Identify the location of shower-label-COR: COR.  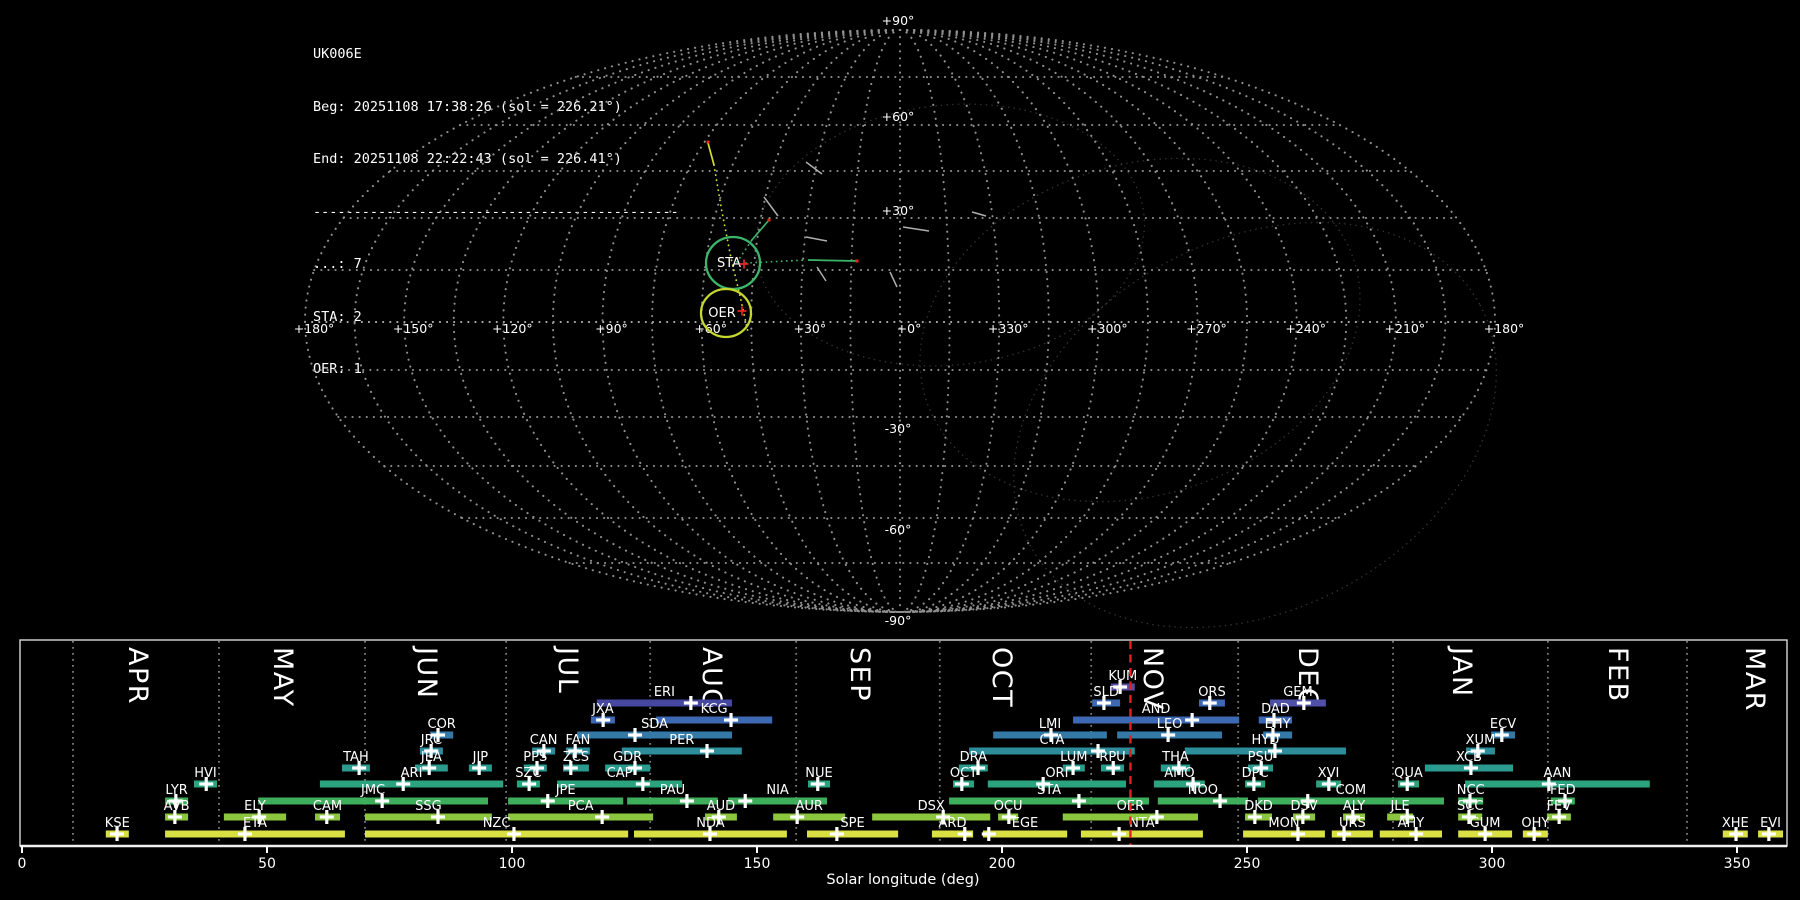
(442, 724).